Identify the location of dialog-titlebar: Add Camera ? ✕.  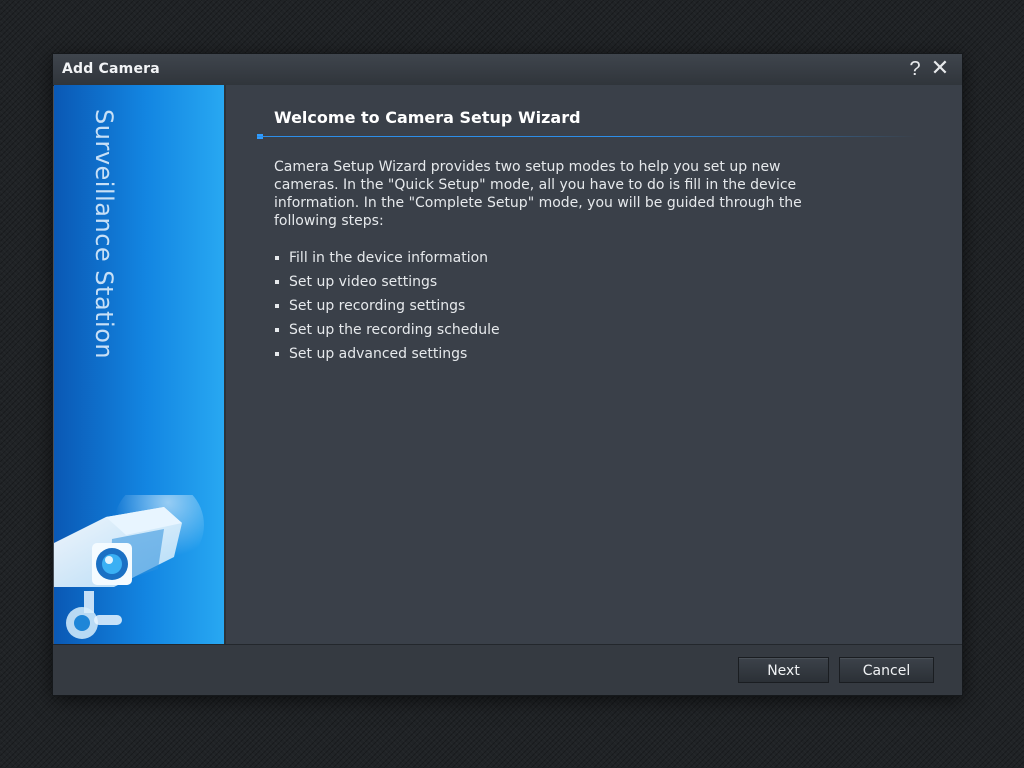
(507, 70).